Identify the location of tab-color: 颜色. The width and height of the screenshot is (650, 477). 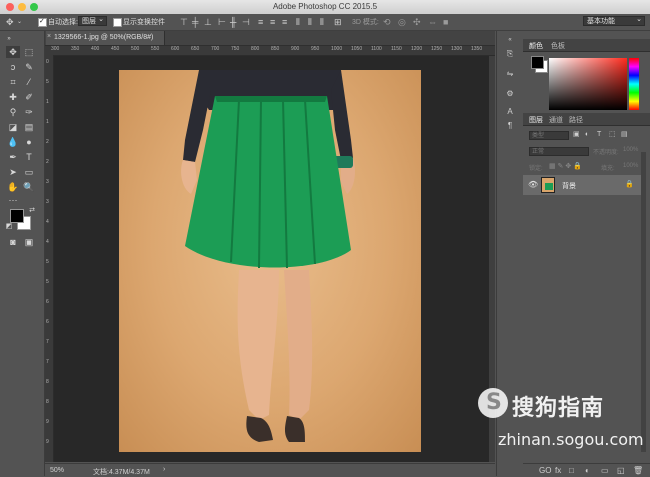
(536, 46).